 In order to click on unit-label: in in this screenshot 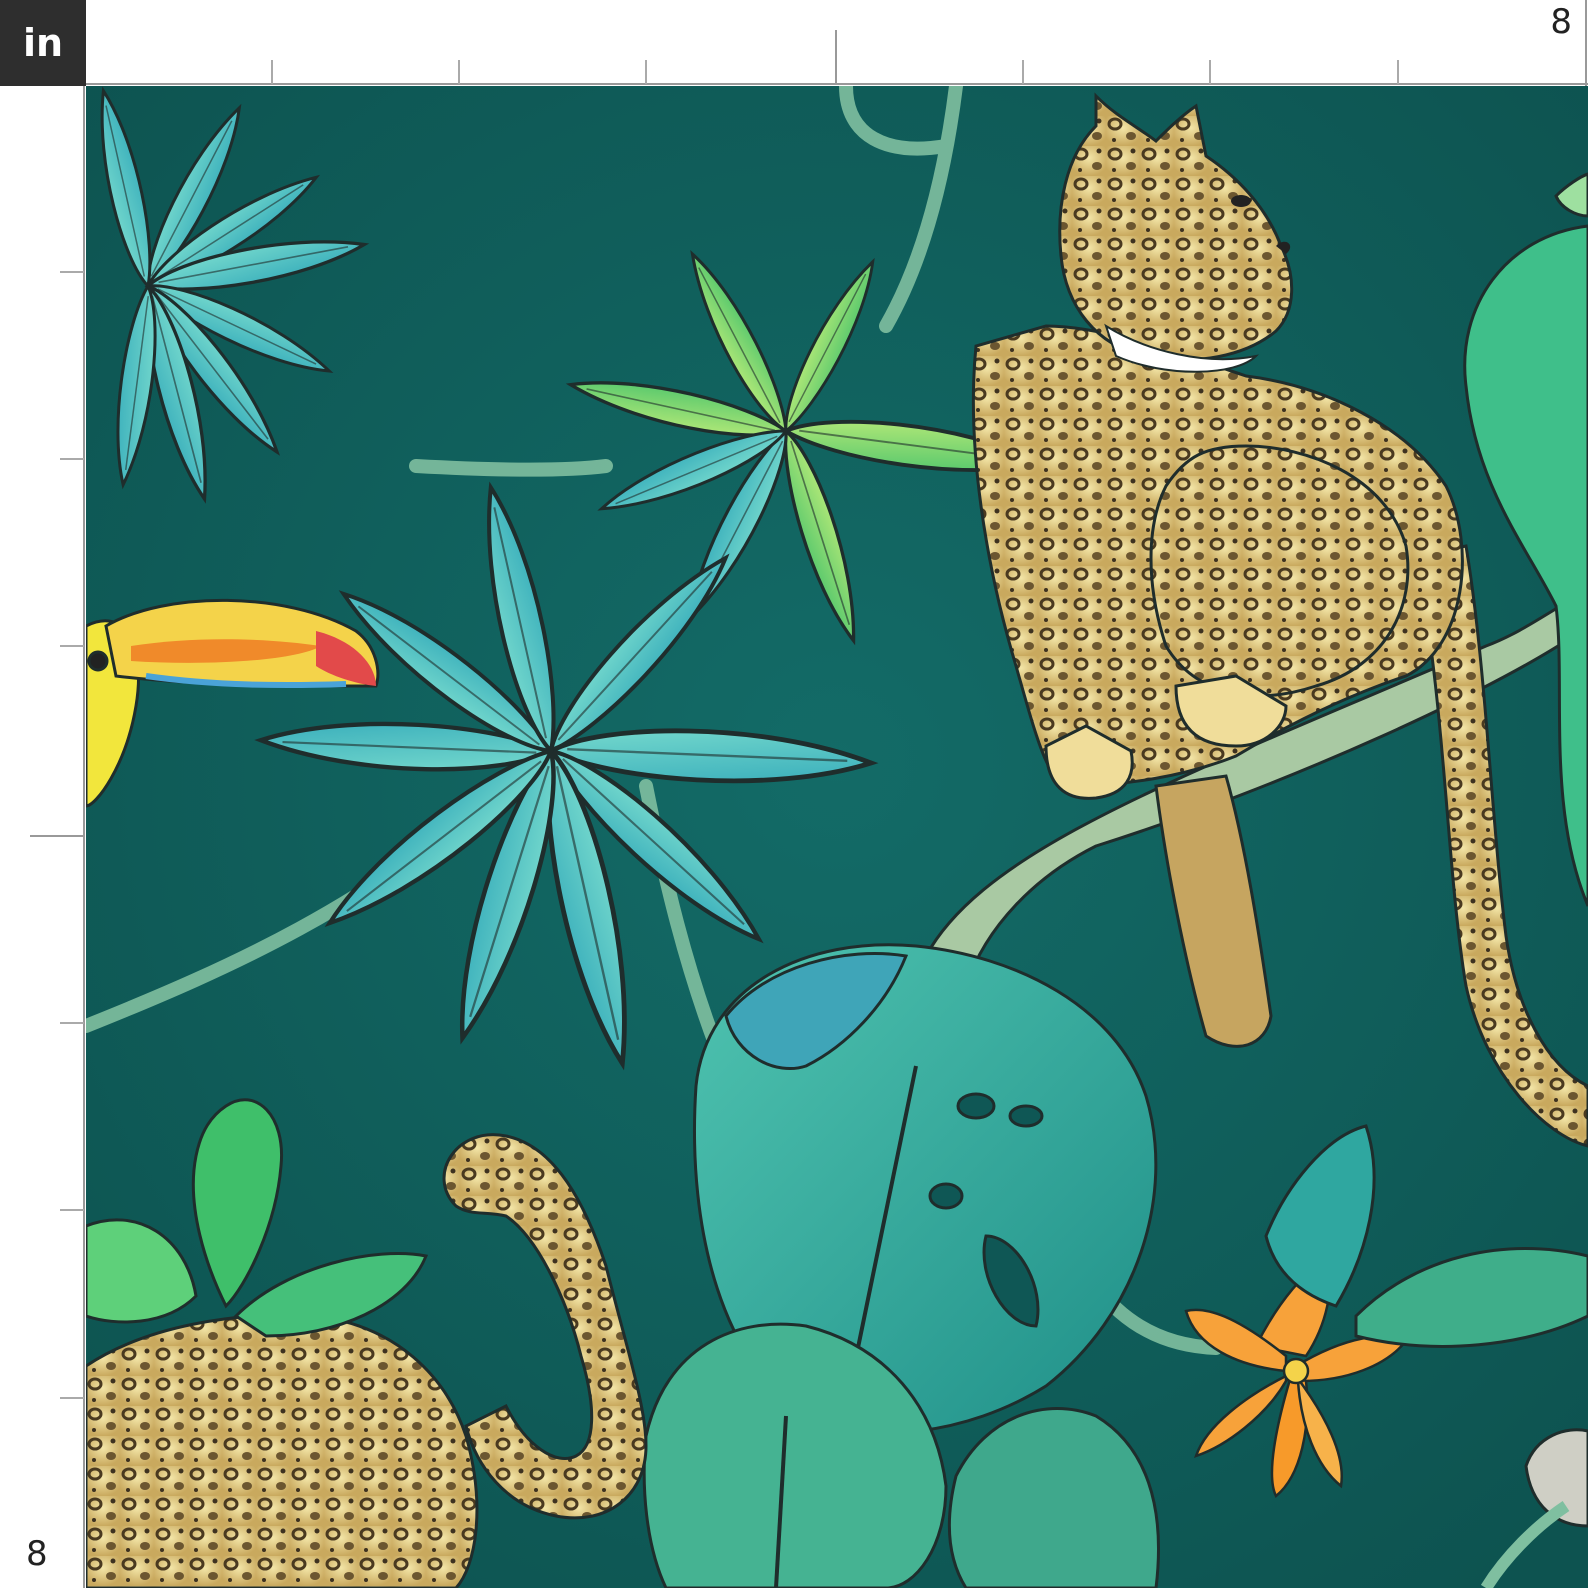, I will do `click(43, 43)`.